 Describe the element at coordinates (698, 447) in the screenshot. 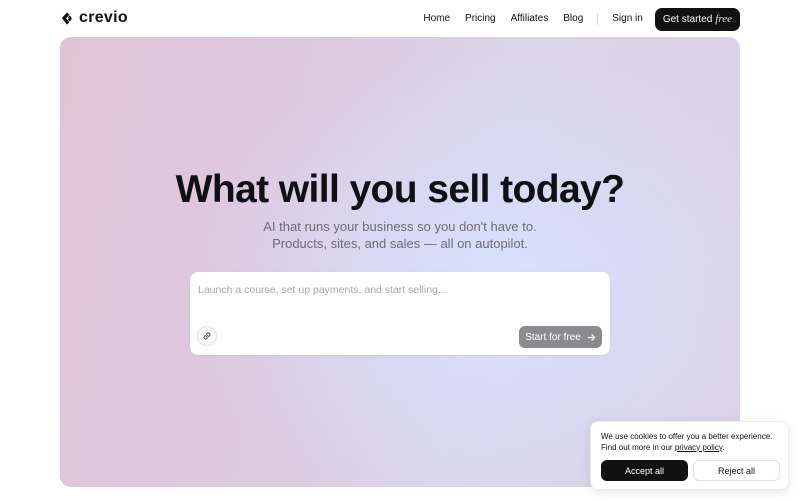

I see `privacy-policy-link: privacy policy` at that location.